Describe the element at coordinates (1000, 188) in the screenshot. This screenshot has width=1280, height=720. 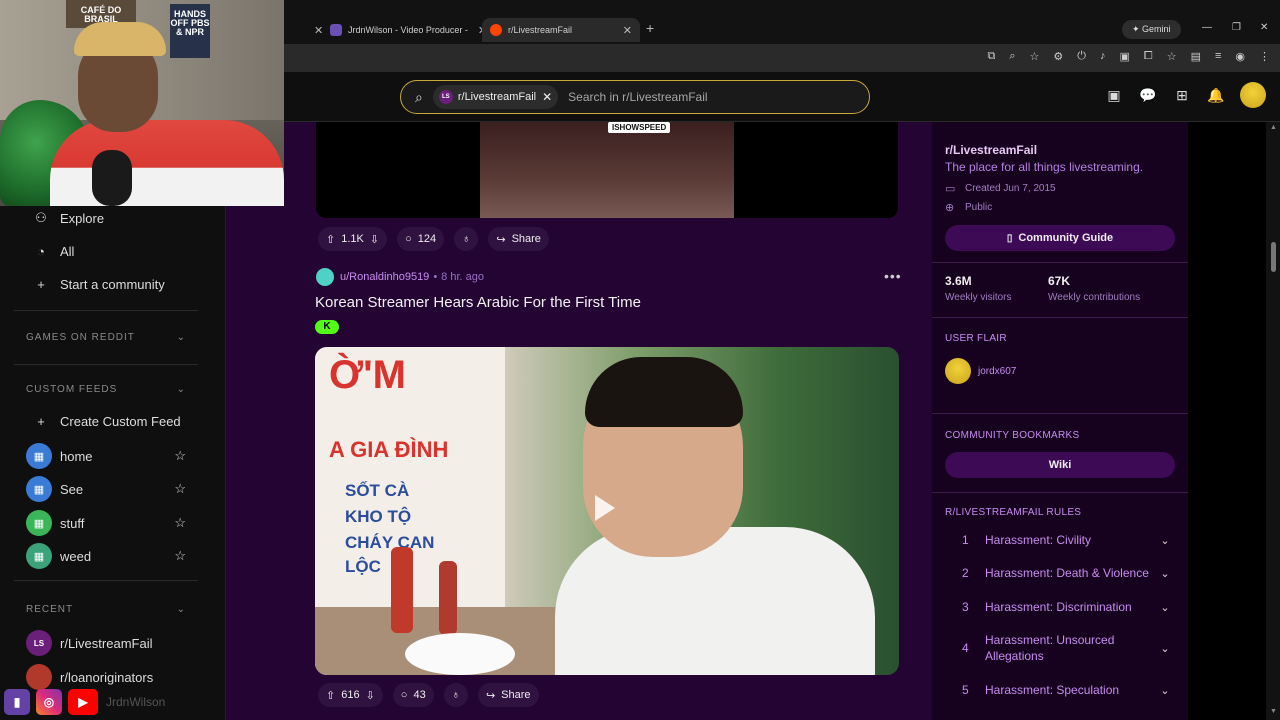
I see `community-created: ▭ Created Jun 7, 2015` at that location.